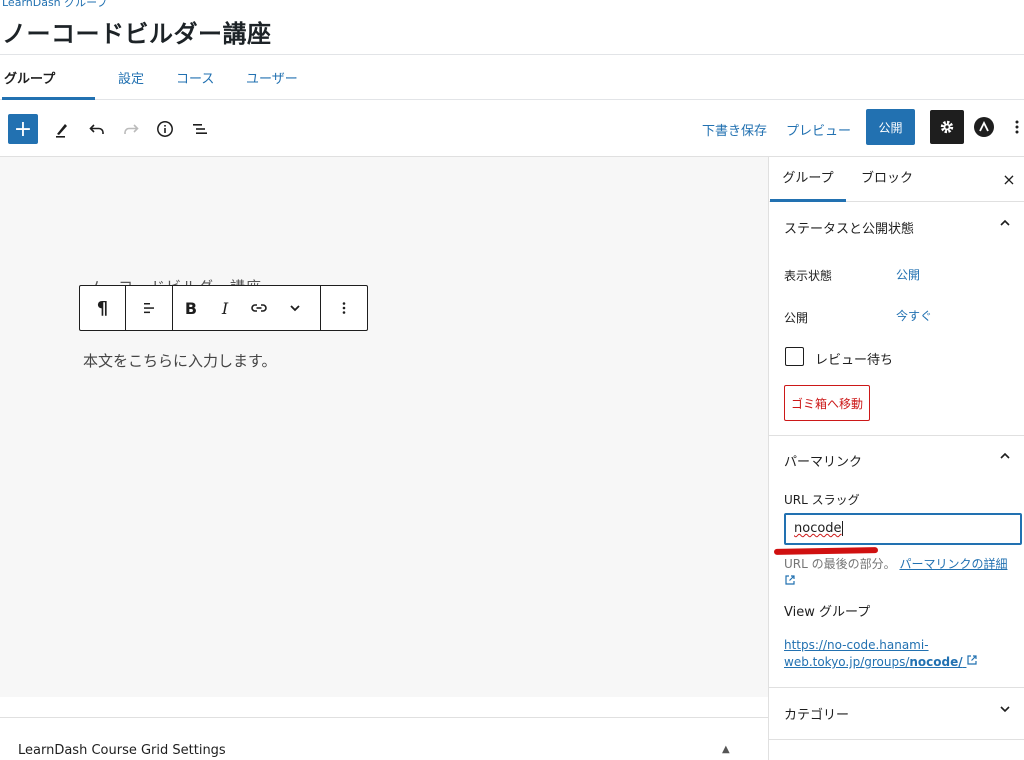 The width and height of the screenshot is (1024, 760). What do you see at coordinates (137, 34) in the screenshot?
I see `page-title: ノーコードビルダー講座` at bounding box center [137, 34].